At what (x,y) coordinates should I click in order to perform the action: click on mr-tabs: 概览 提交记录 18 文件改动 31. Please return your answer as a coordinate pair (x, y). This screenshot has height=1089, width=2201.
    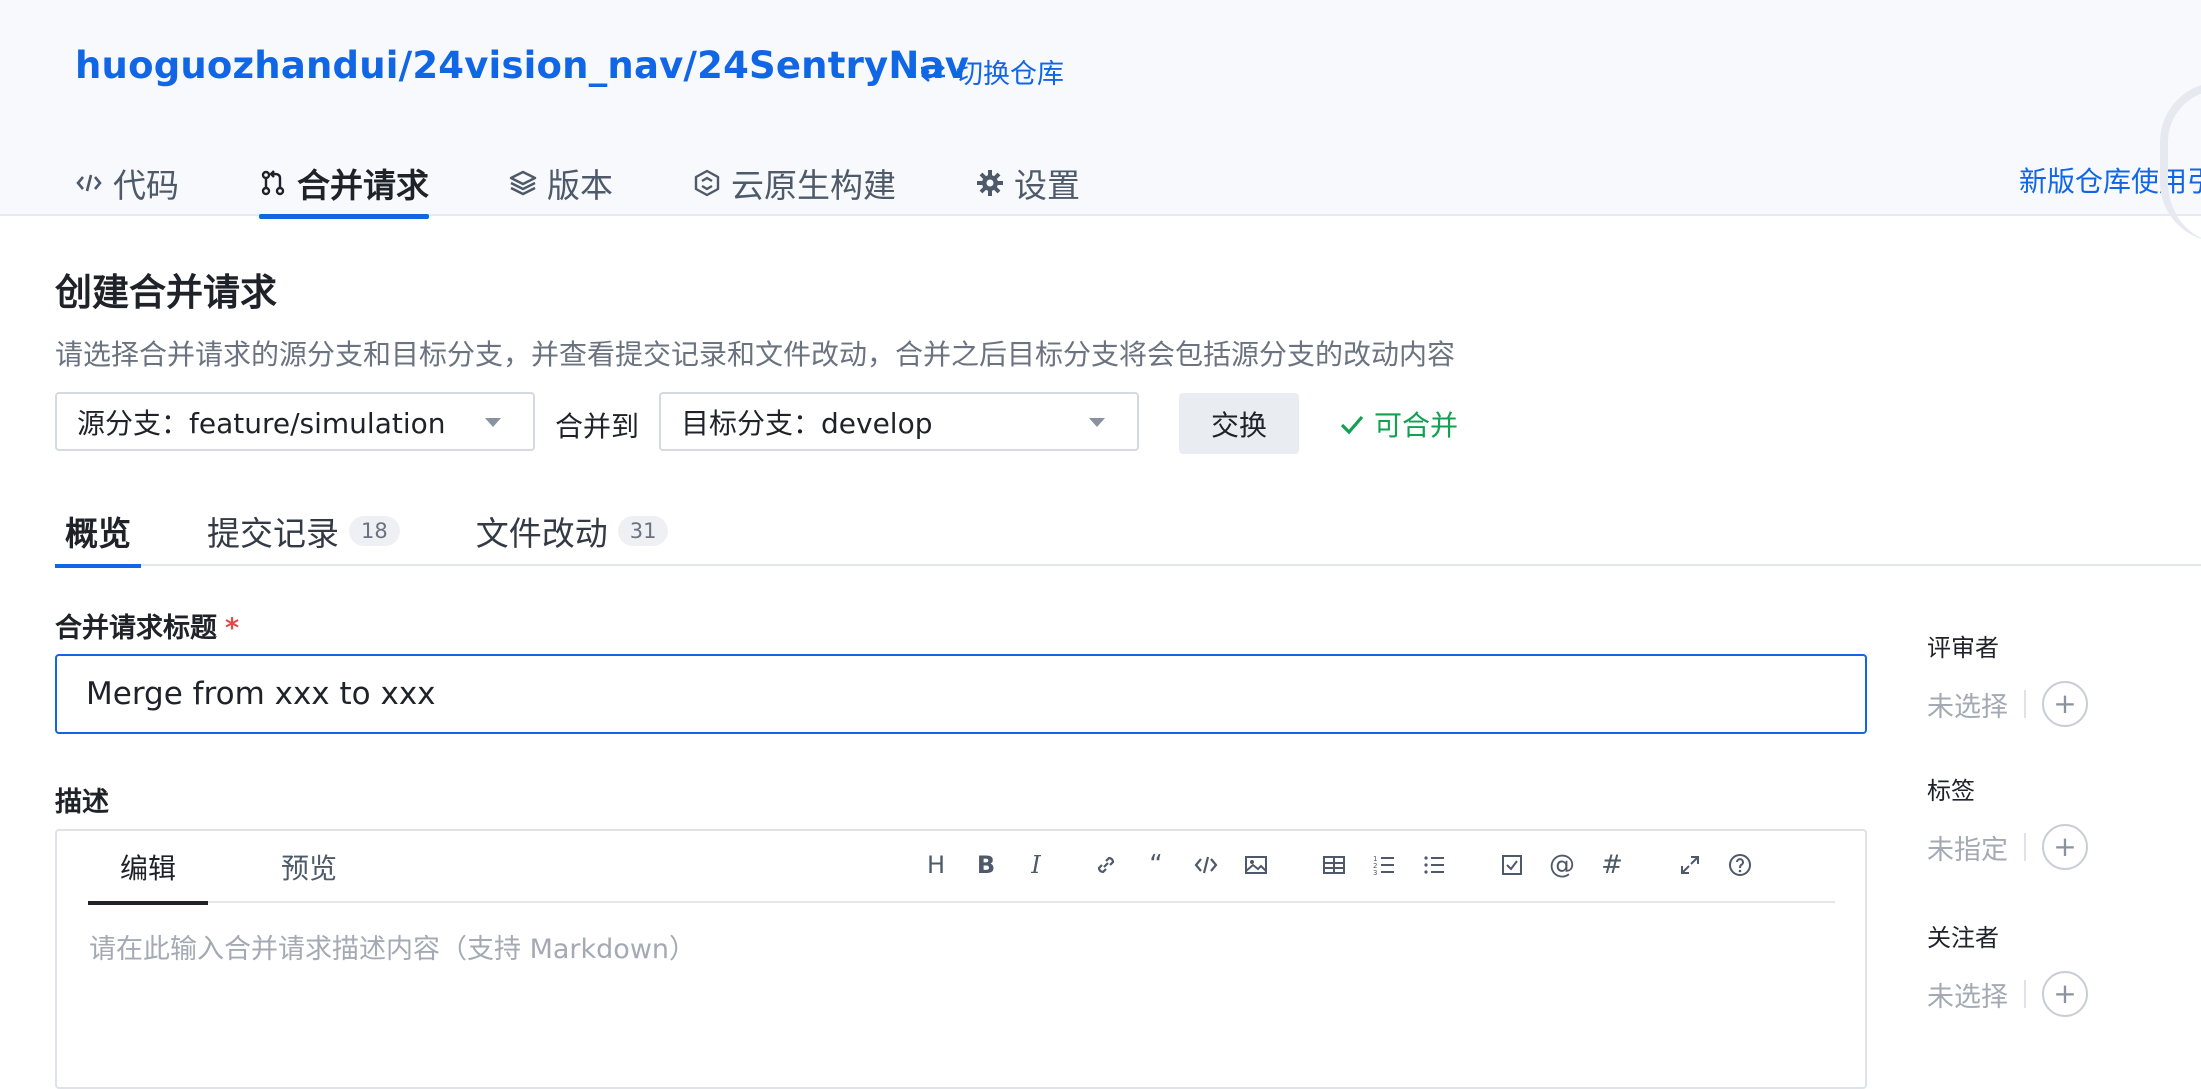
    Looking at the image, I should click on (1128, 532).